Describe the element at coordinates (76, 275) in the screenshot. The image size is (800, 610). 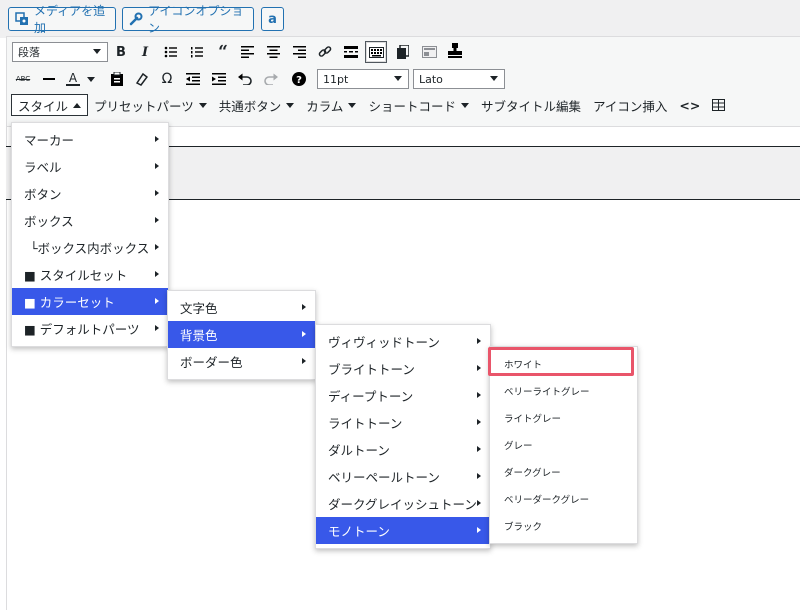
I see `menu-item-label: ■ スタイルセット` at that location.